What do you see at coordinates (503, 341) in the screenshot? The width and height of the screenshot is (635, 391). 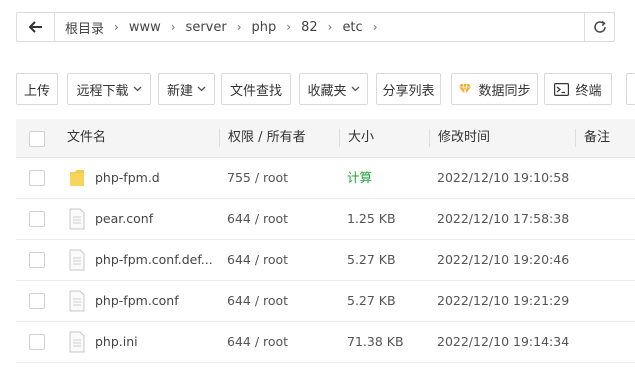 I see `file-mtime: 2022/12/10 19:14:34` at bounding box center [503, 341].